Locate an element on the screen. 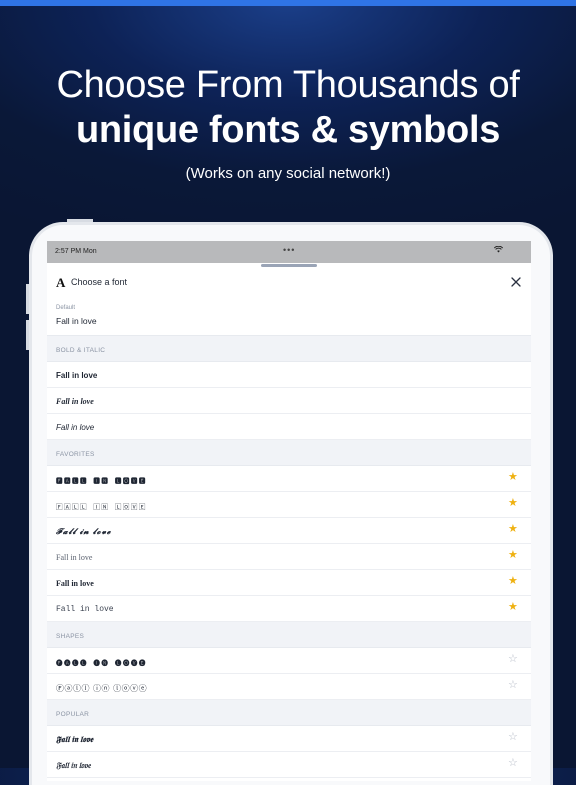 The image size is (576, 785). font-row: 🅕🅐🅛🅛 🅘🅝 🅛🅞🅥🅔 ☆ is located at coordinates (289, 661).